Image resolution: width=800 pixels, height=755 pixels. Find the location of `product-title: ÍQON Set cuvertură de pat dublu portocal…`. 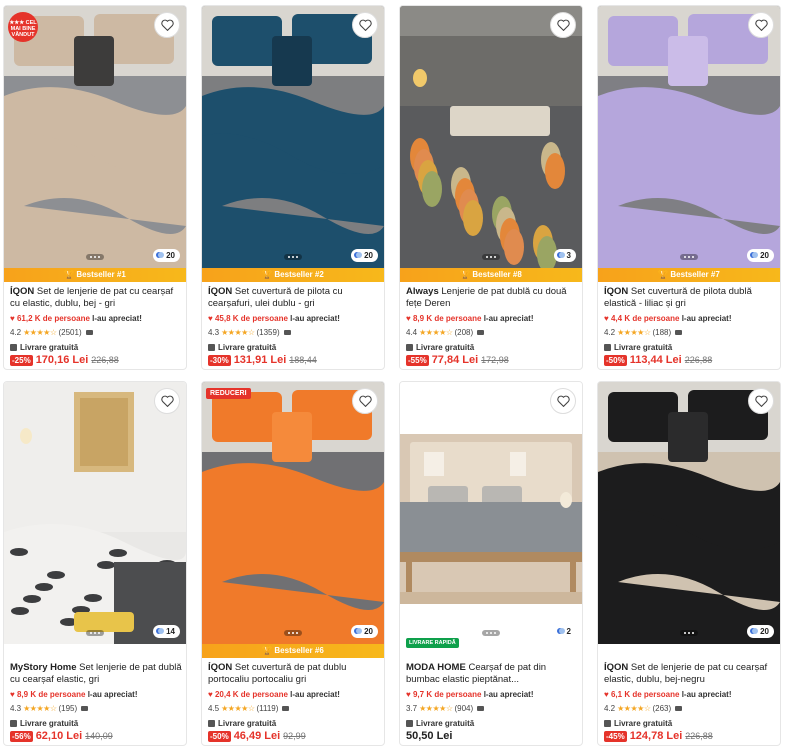

product-title: ÍQON Set cuvertură de pat dublu portocal… is located at coordinates (294, 674).